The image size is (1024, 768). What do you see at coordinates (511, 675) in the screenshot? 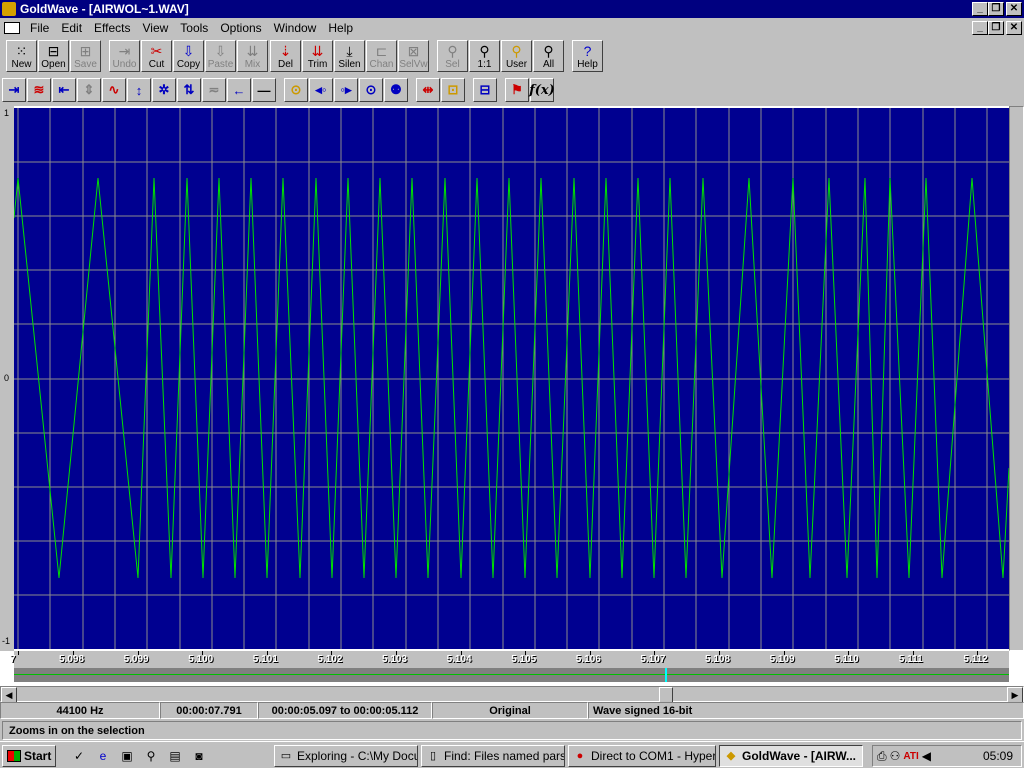
I see `overview-bar` at bounding box center [511, 675].